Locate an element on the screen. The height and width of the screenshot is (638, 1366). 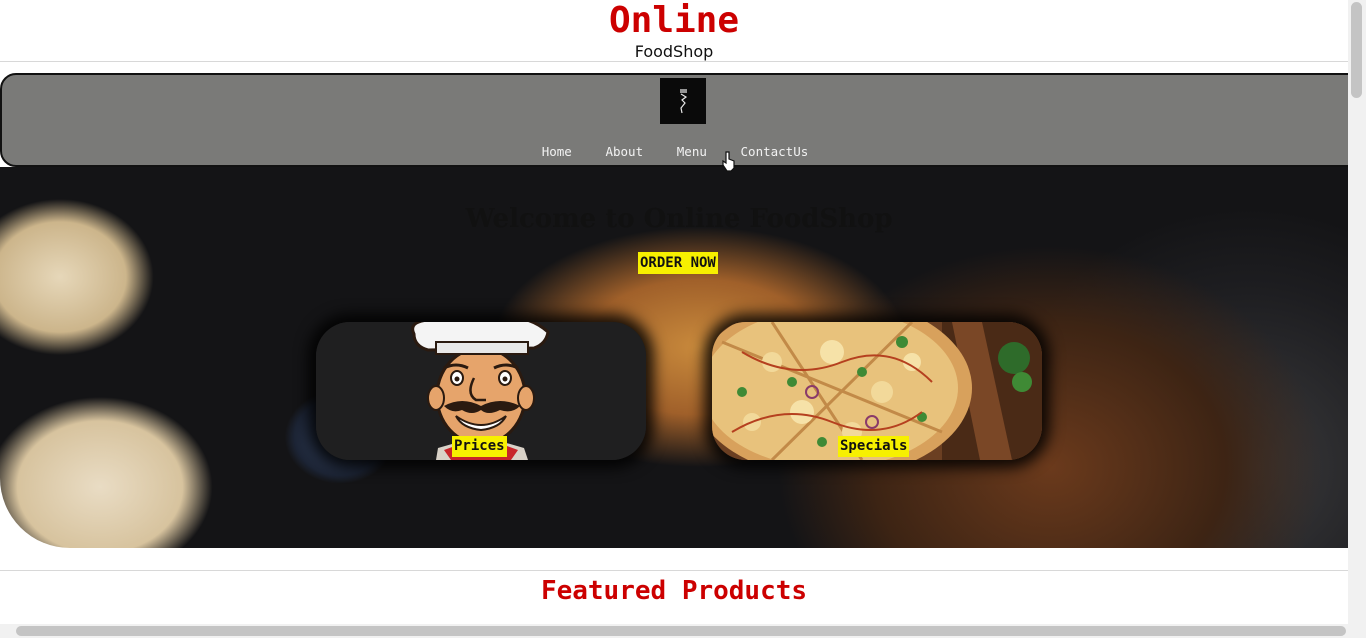
prices-label: Prices is located at coordinates (479, 446).